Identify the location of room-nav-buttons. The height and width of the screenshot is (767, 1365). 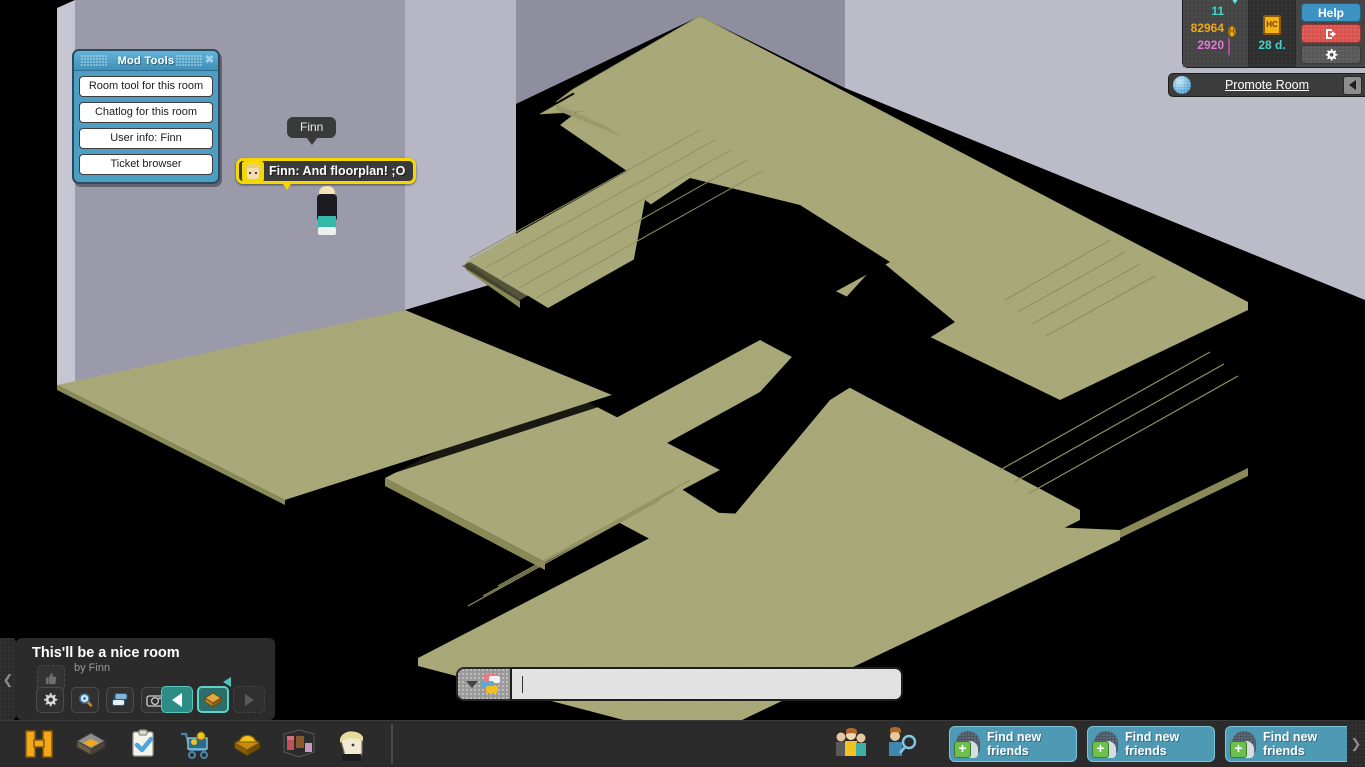
(213, 699).